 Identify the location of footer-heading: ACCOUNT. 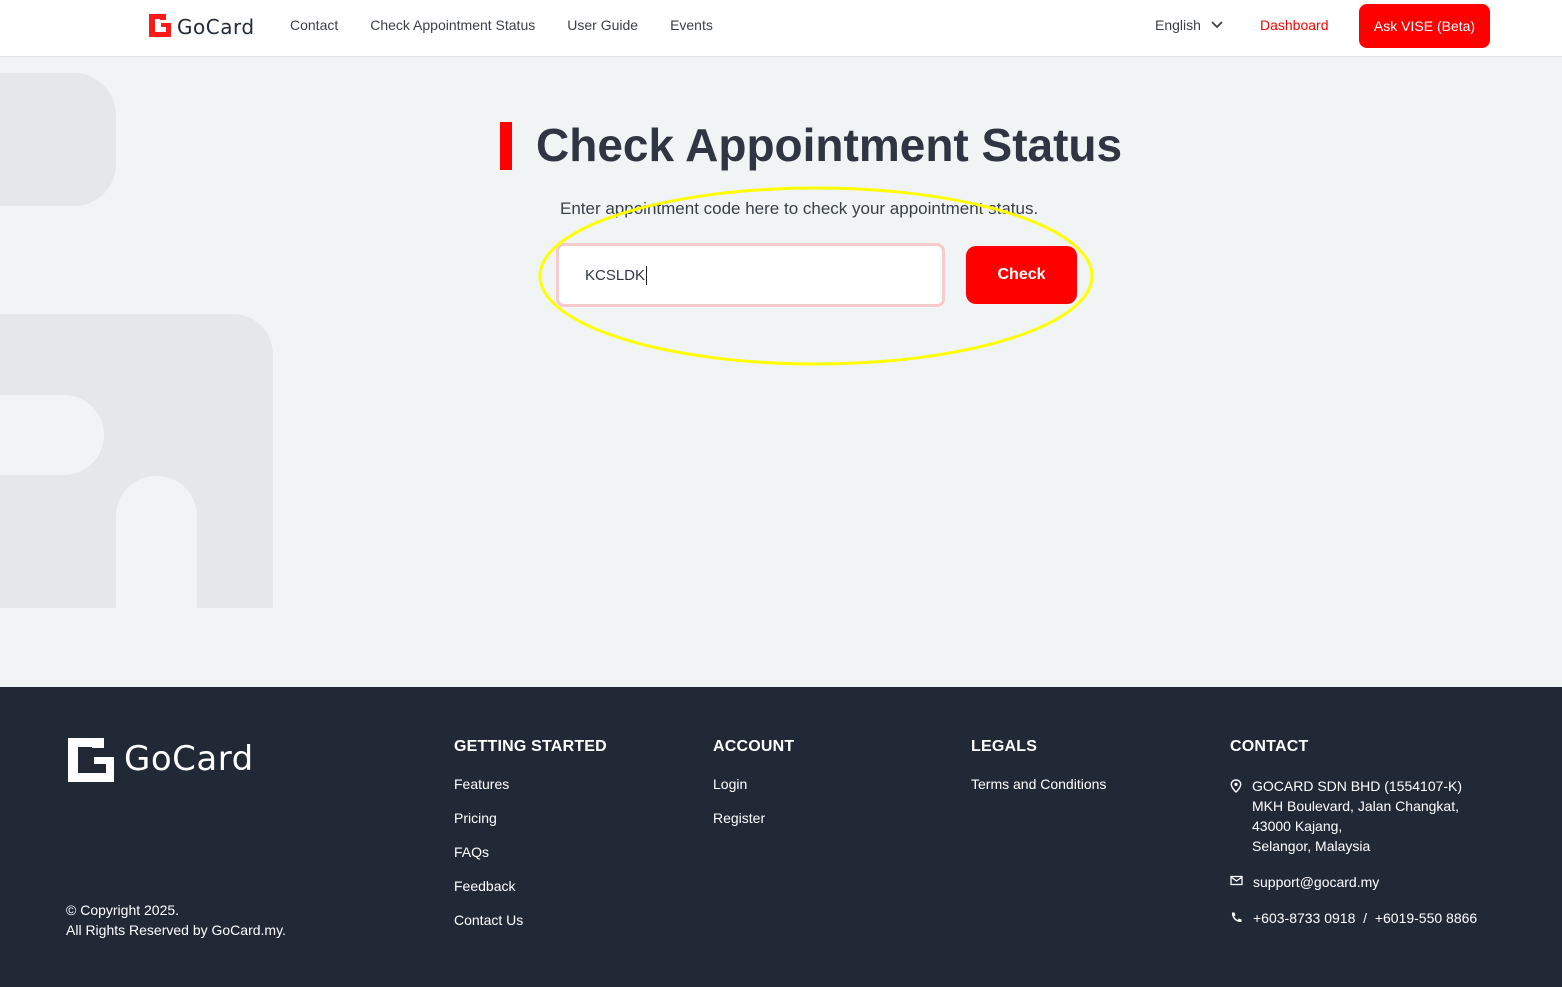
(754, 746).